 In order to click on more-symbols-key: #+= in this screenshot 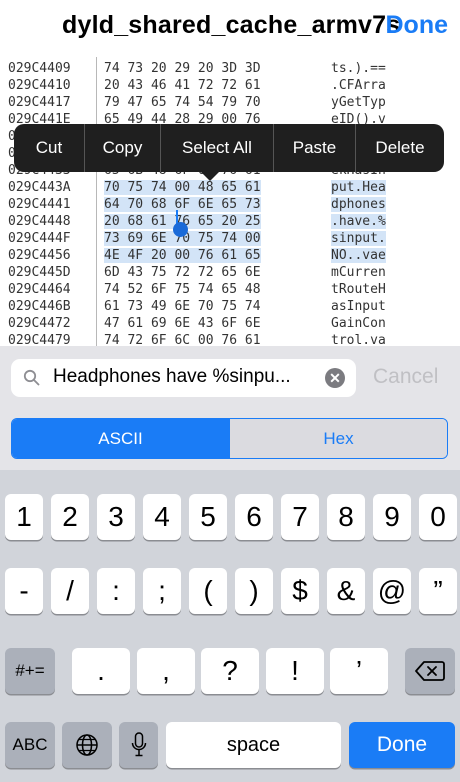, I will do `click(30, 671)`.